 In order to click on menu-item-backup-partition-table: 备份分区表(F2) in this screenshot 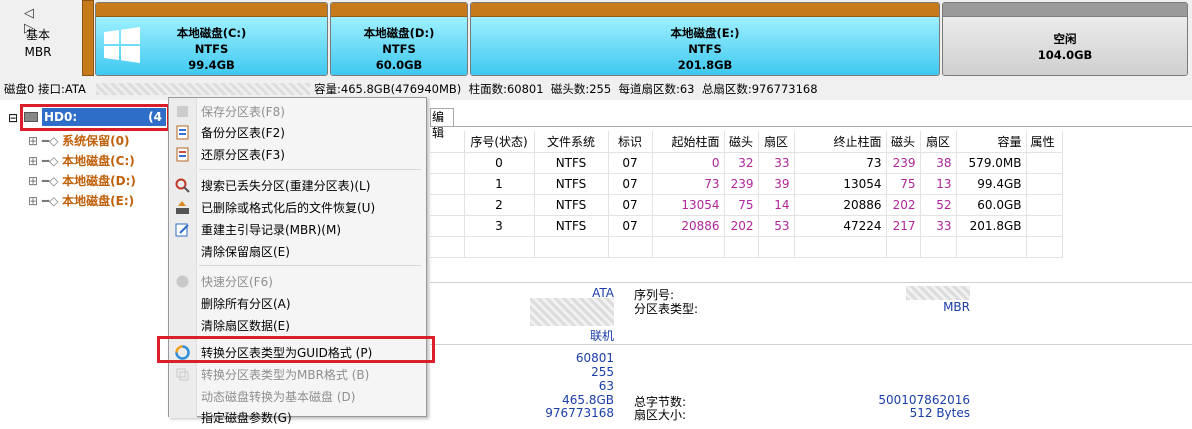, I will do `click(298, 133)`.